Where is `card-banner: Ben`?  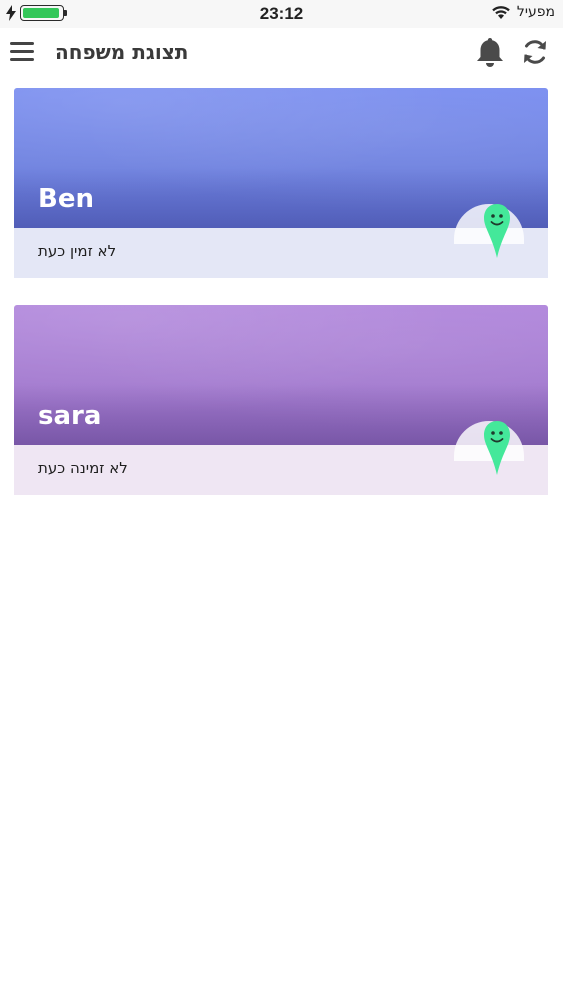
card-banner: Ben is located at coordinates (281, 158).